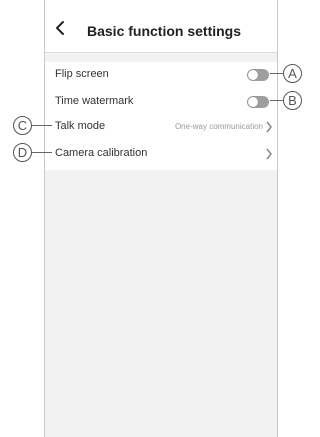 This screenshot has height=437, width=320. Describe the element at coordinates (101, 153) in the screenshot. I see `camera-calibration-label: Camera calibration` at that location.